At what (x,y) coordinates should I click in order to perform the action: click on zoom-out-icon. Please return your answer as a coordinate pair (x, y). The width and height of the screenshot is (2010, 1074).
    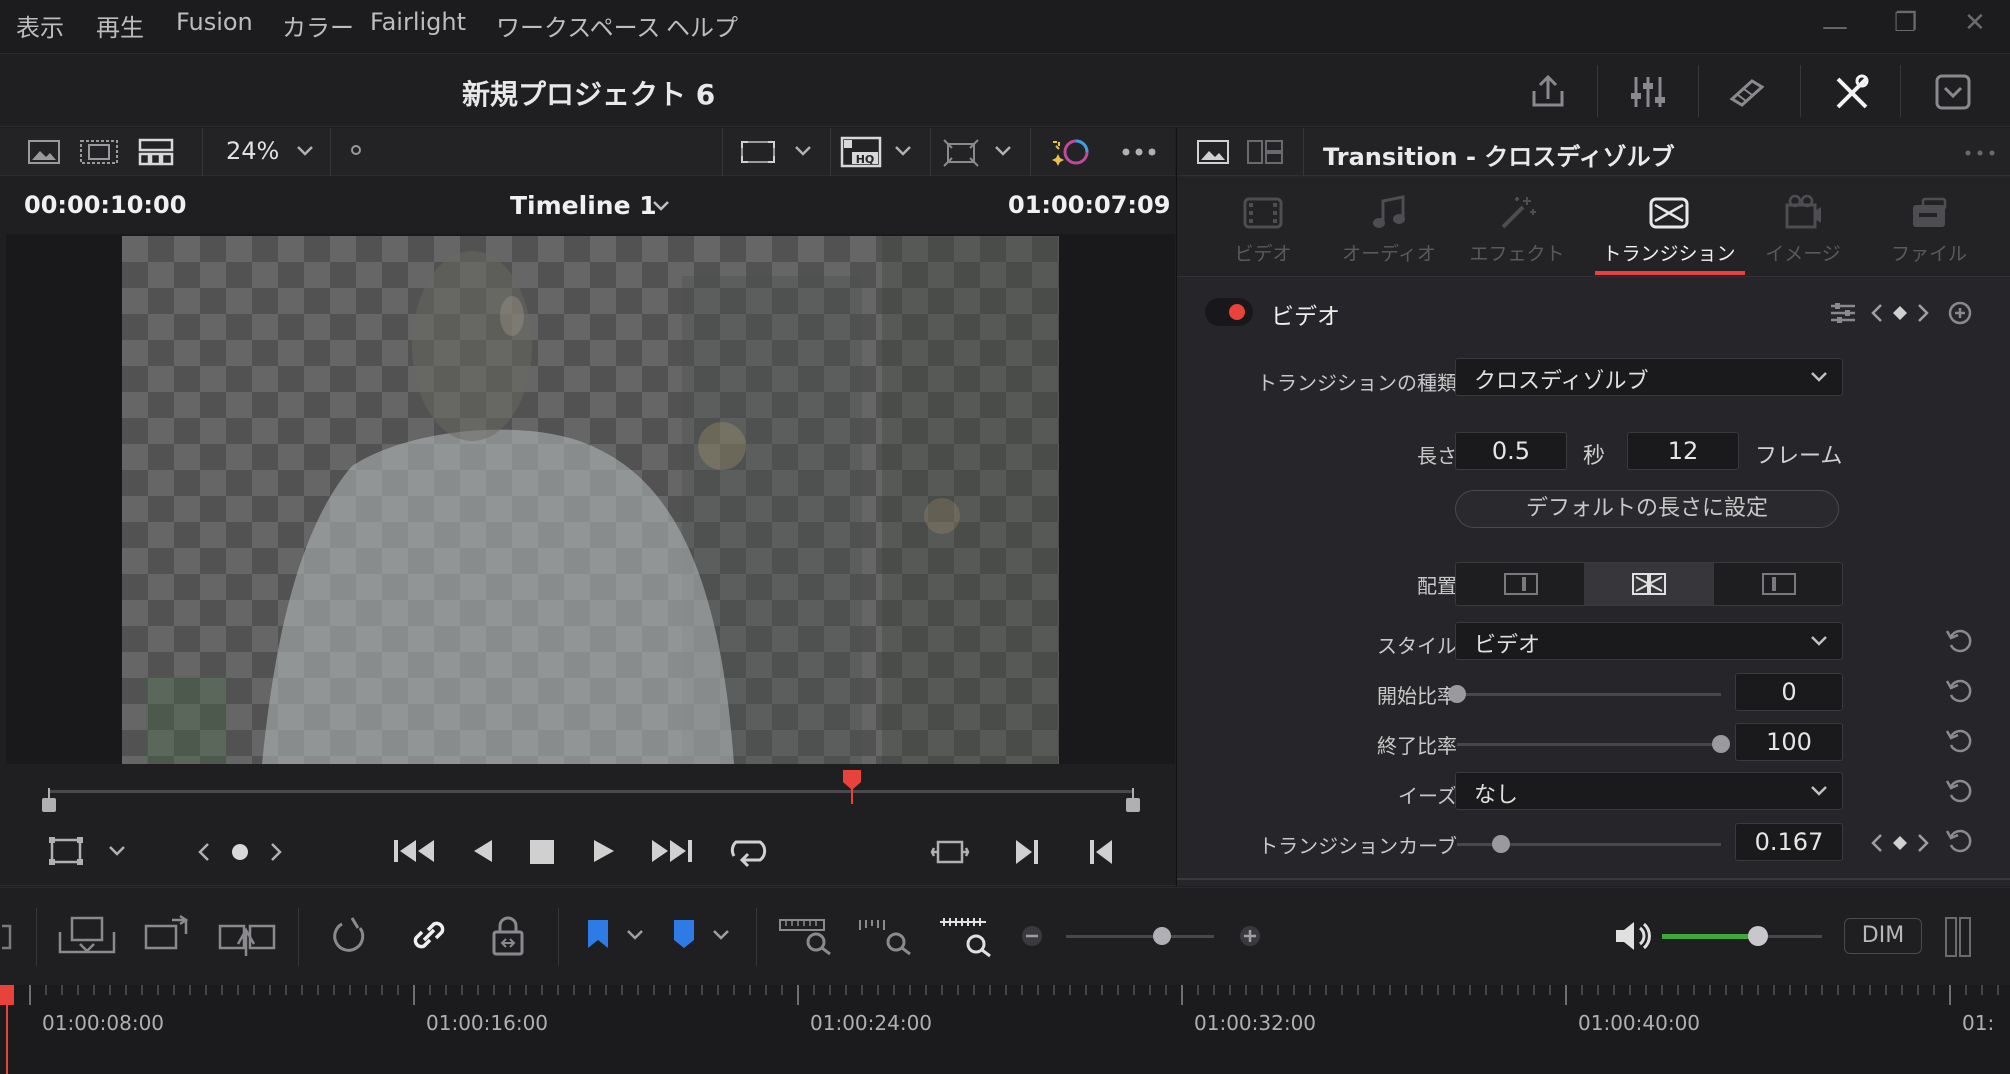
    Looking at the image, I should click on (1032, 936).